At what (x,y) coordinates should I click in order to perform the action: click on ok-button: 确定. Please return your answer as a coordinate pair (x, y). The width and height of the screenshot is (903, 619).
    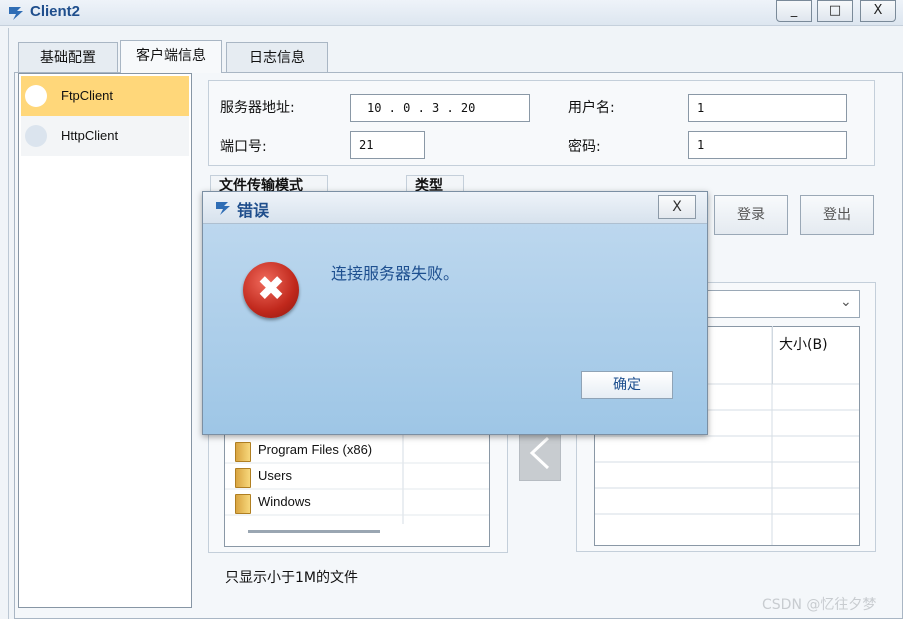
    Looking at the image, I should click on (627, 385).